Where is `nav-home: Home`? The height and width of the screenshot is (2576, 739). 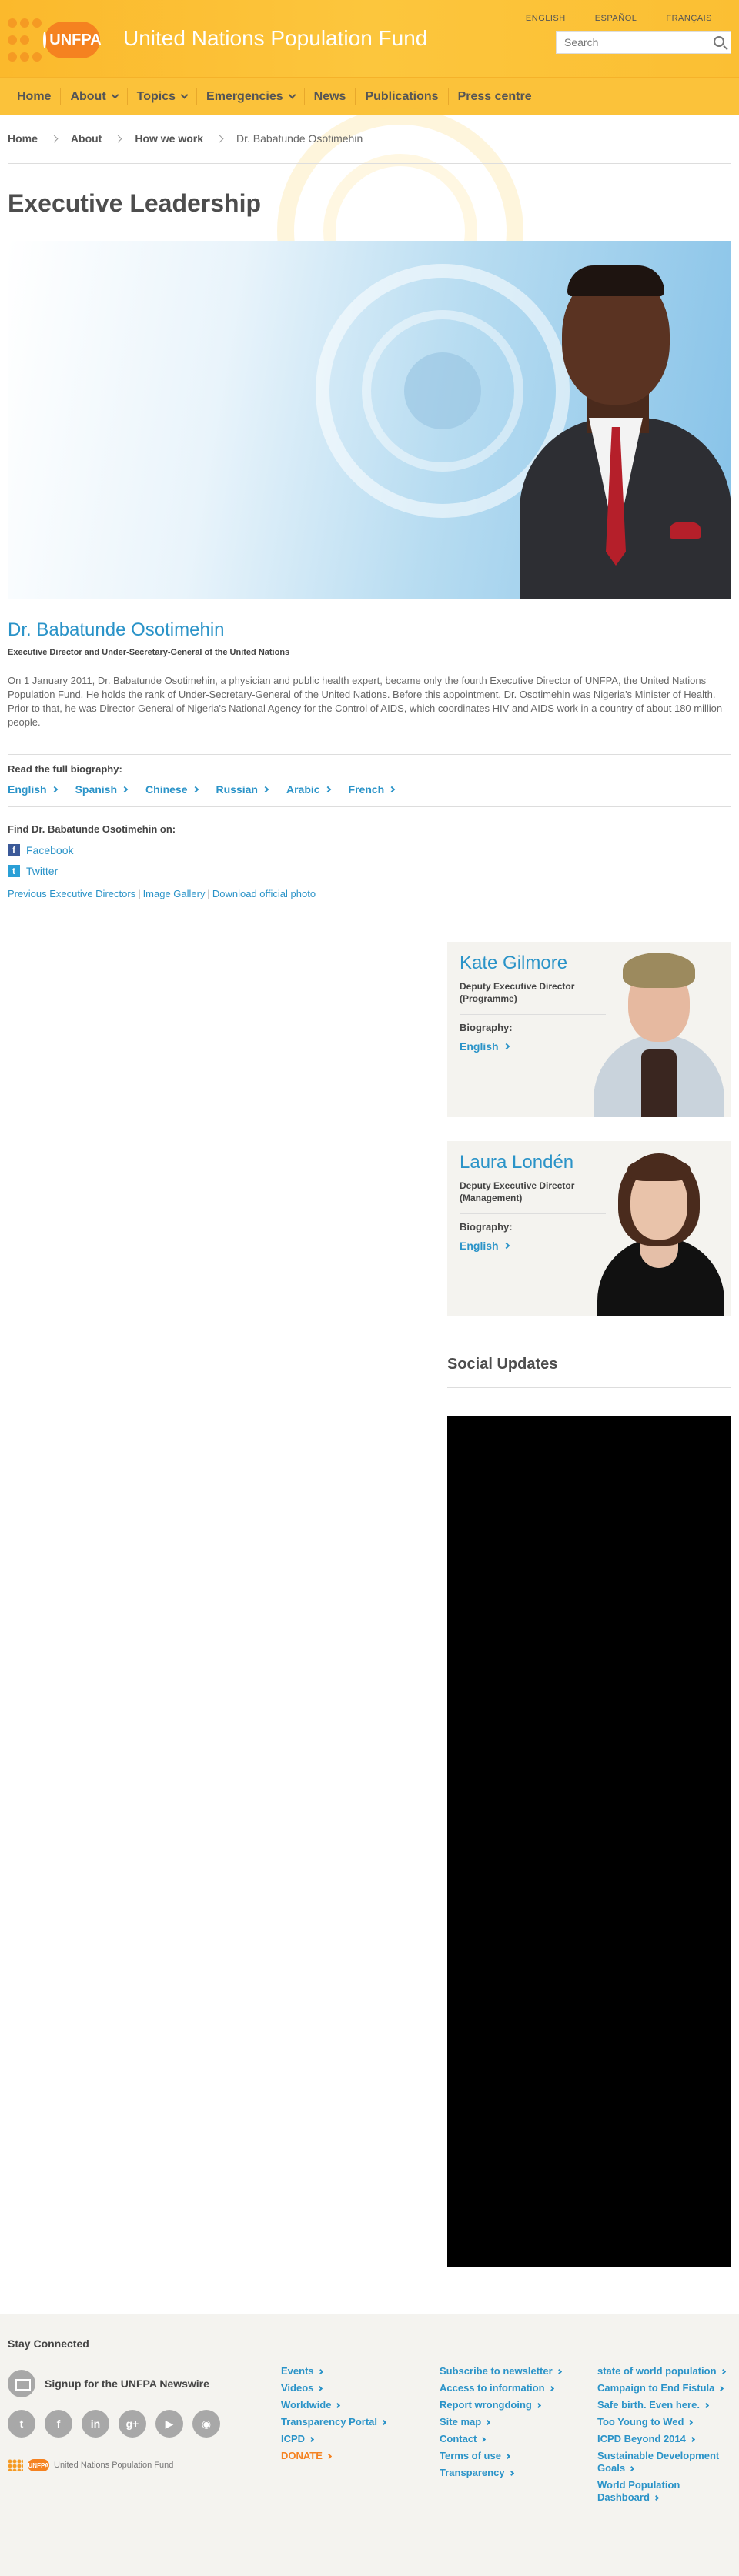 nav-home: Home is located at coordinates (35, 97).